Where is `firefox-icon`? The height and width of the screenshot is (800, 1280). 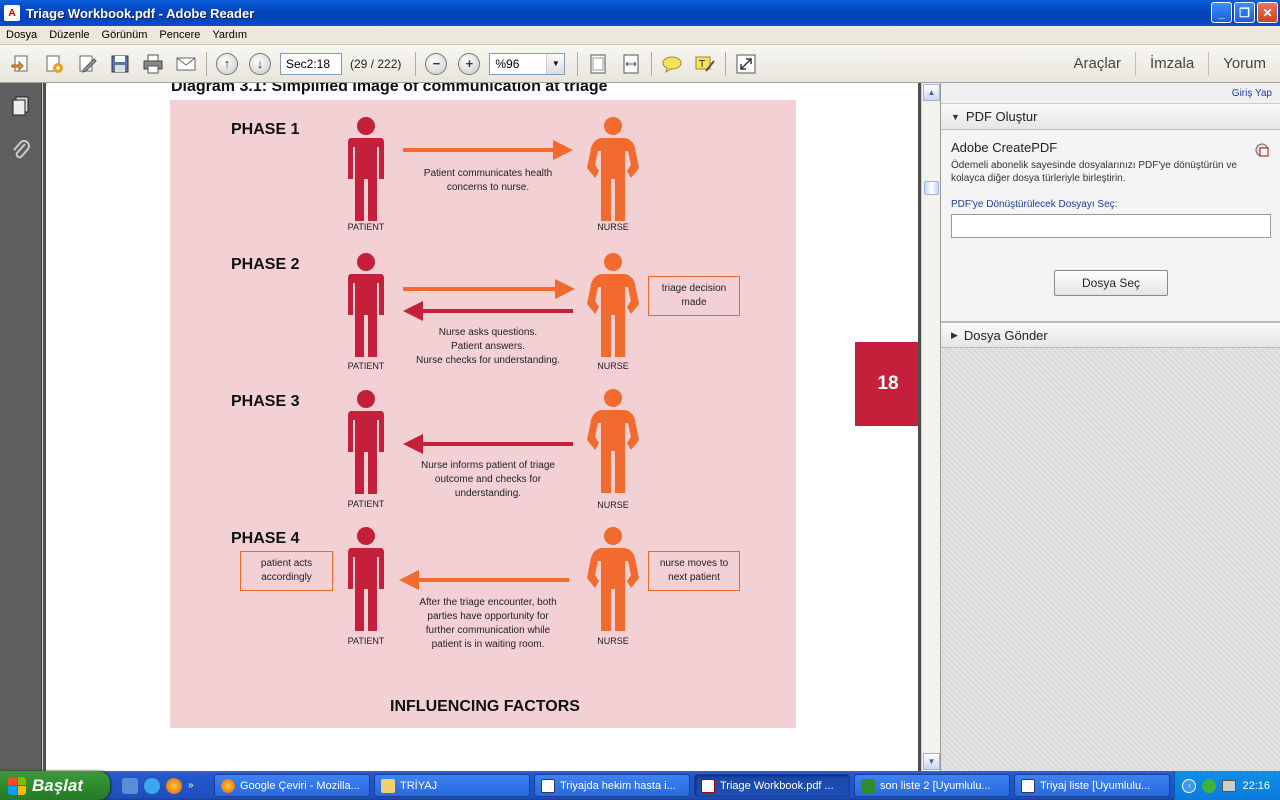 firefox-icon is located at coordinates (174, 785).